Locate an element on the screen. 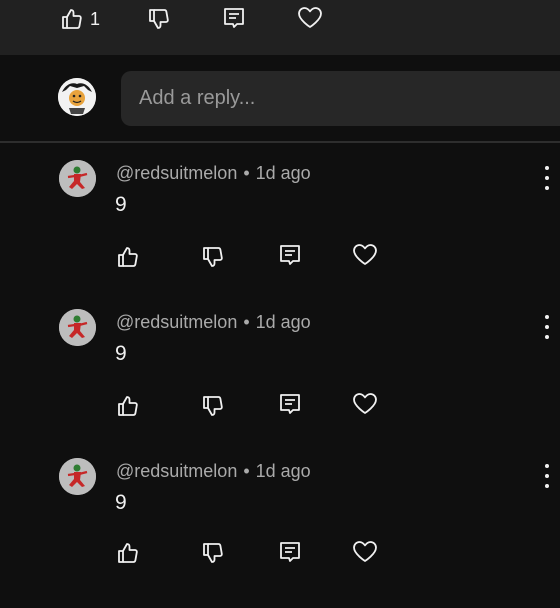 This screenshot has width=560, height=608. current-user-avatar is located at coordinates (77, 97).